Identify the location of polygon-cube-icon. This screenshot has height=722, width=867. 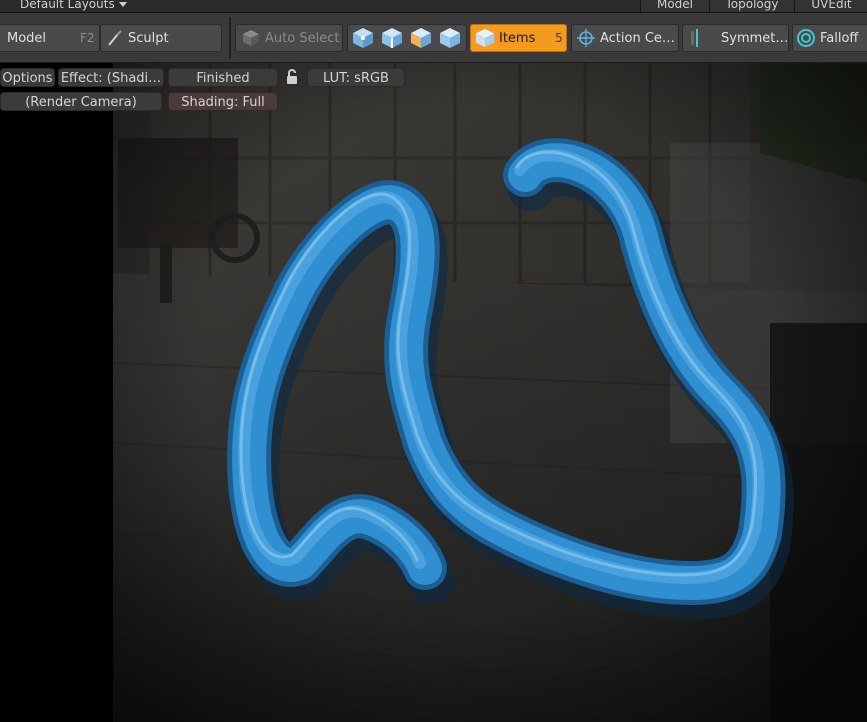
(421, 38).